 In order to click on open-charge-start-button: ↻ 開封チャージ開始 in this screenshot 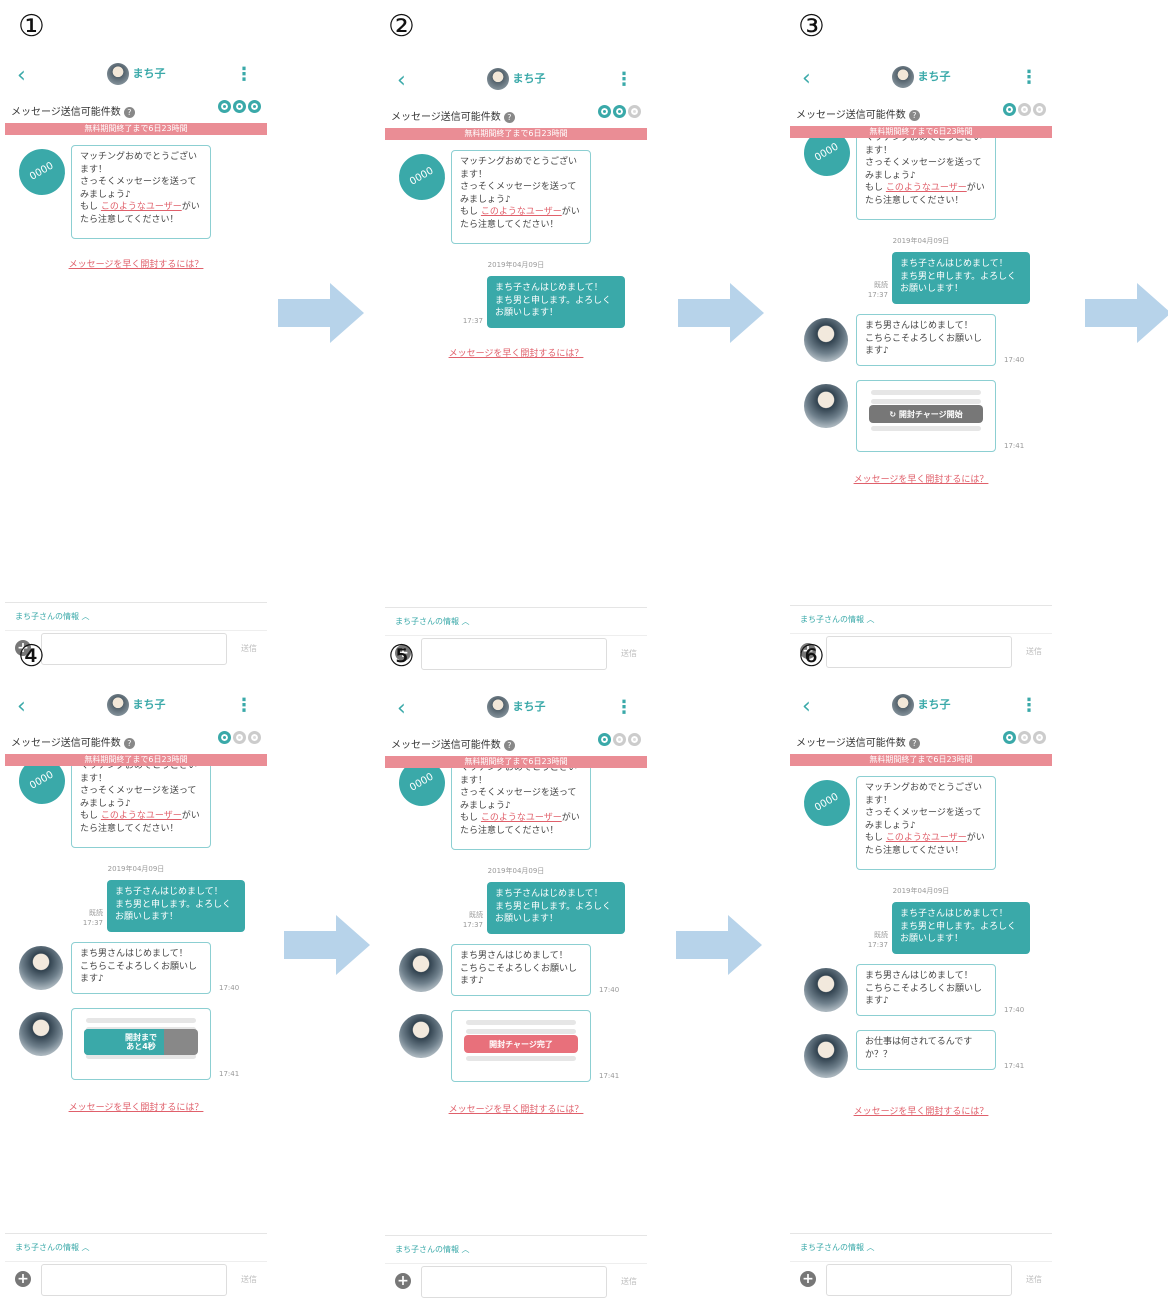, I will do `click(926, 414)`.